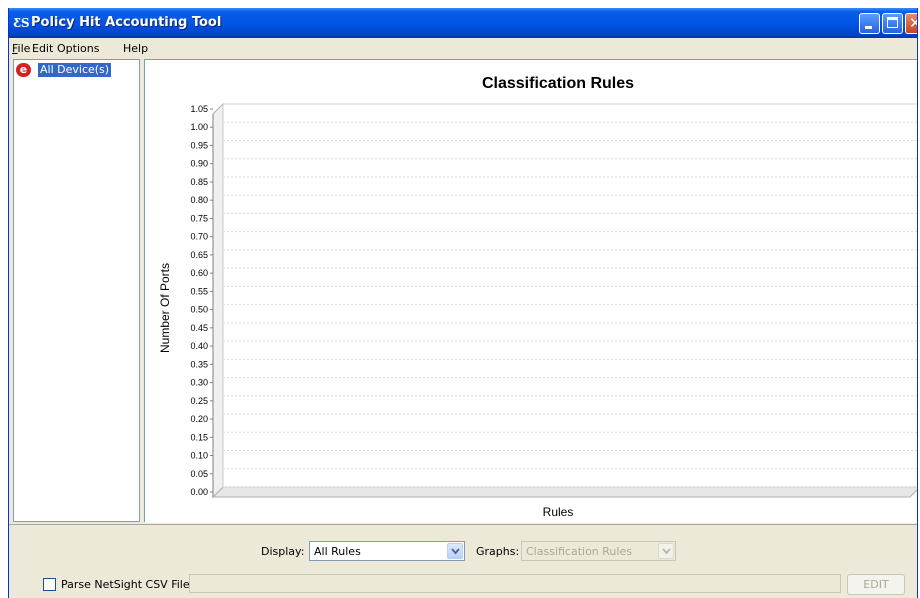 This screenshot has width=920, height=598. What do you see at coordinates (869, 23) in the screenshot?
I see `minimize-button` at bounding box center [869, 23].